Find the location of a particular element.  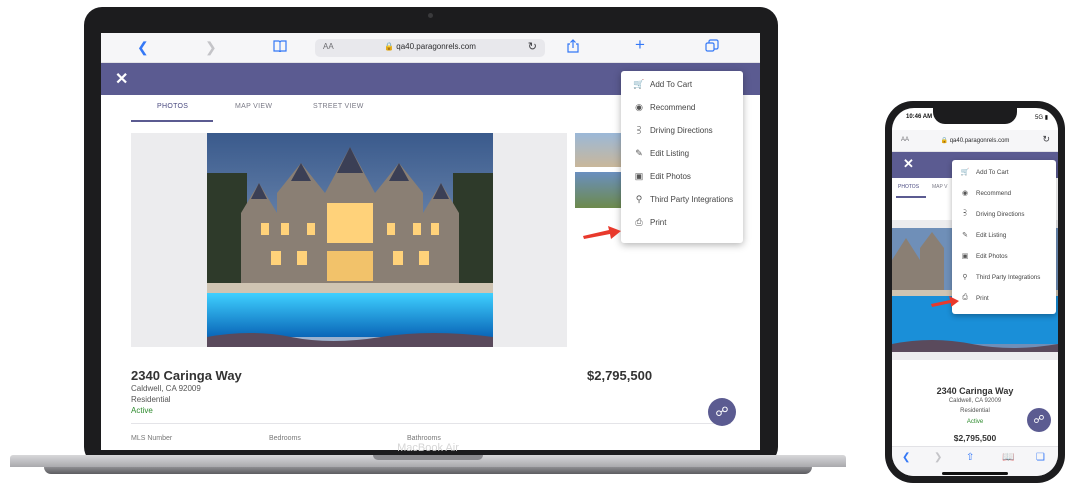

tabs-icon is located at coordinates (712, 47).